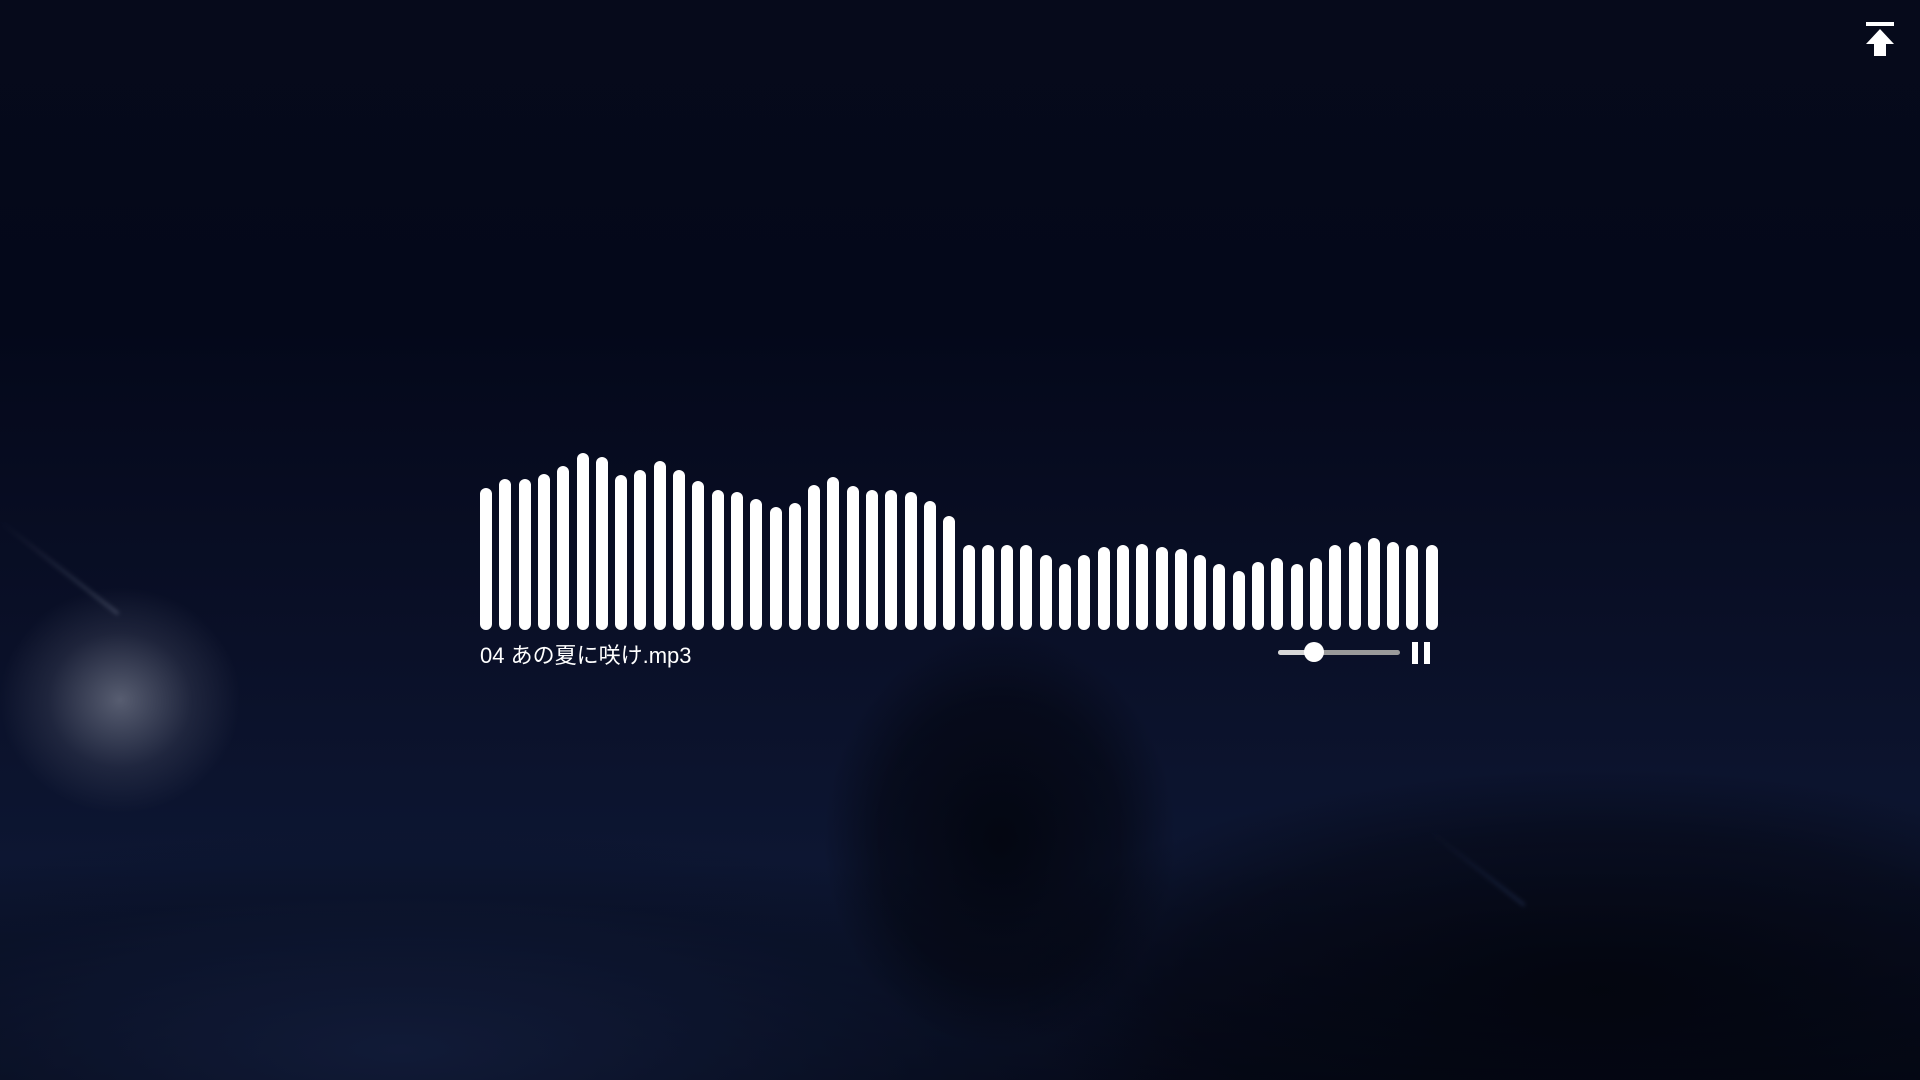  Describe the element at coordinates (960, 535) in the screenshot. I see `audio-visualizer` at that location.